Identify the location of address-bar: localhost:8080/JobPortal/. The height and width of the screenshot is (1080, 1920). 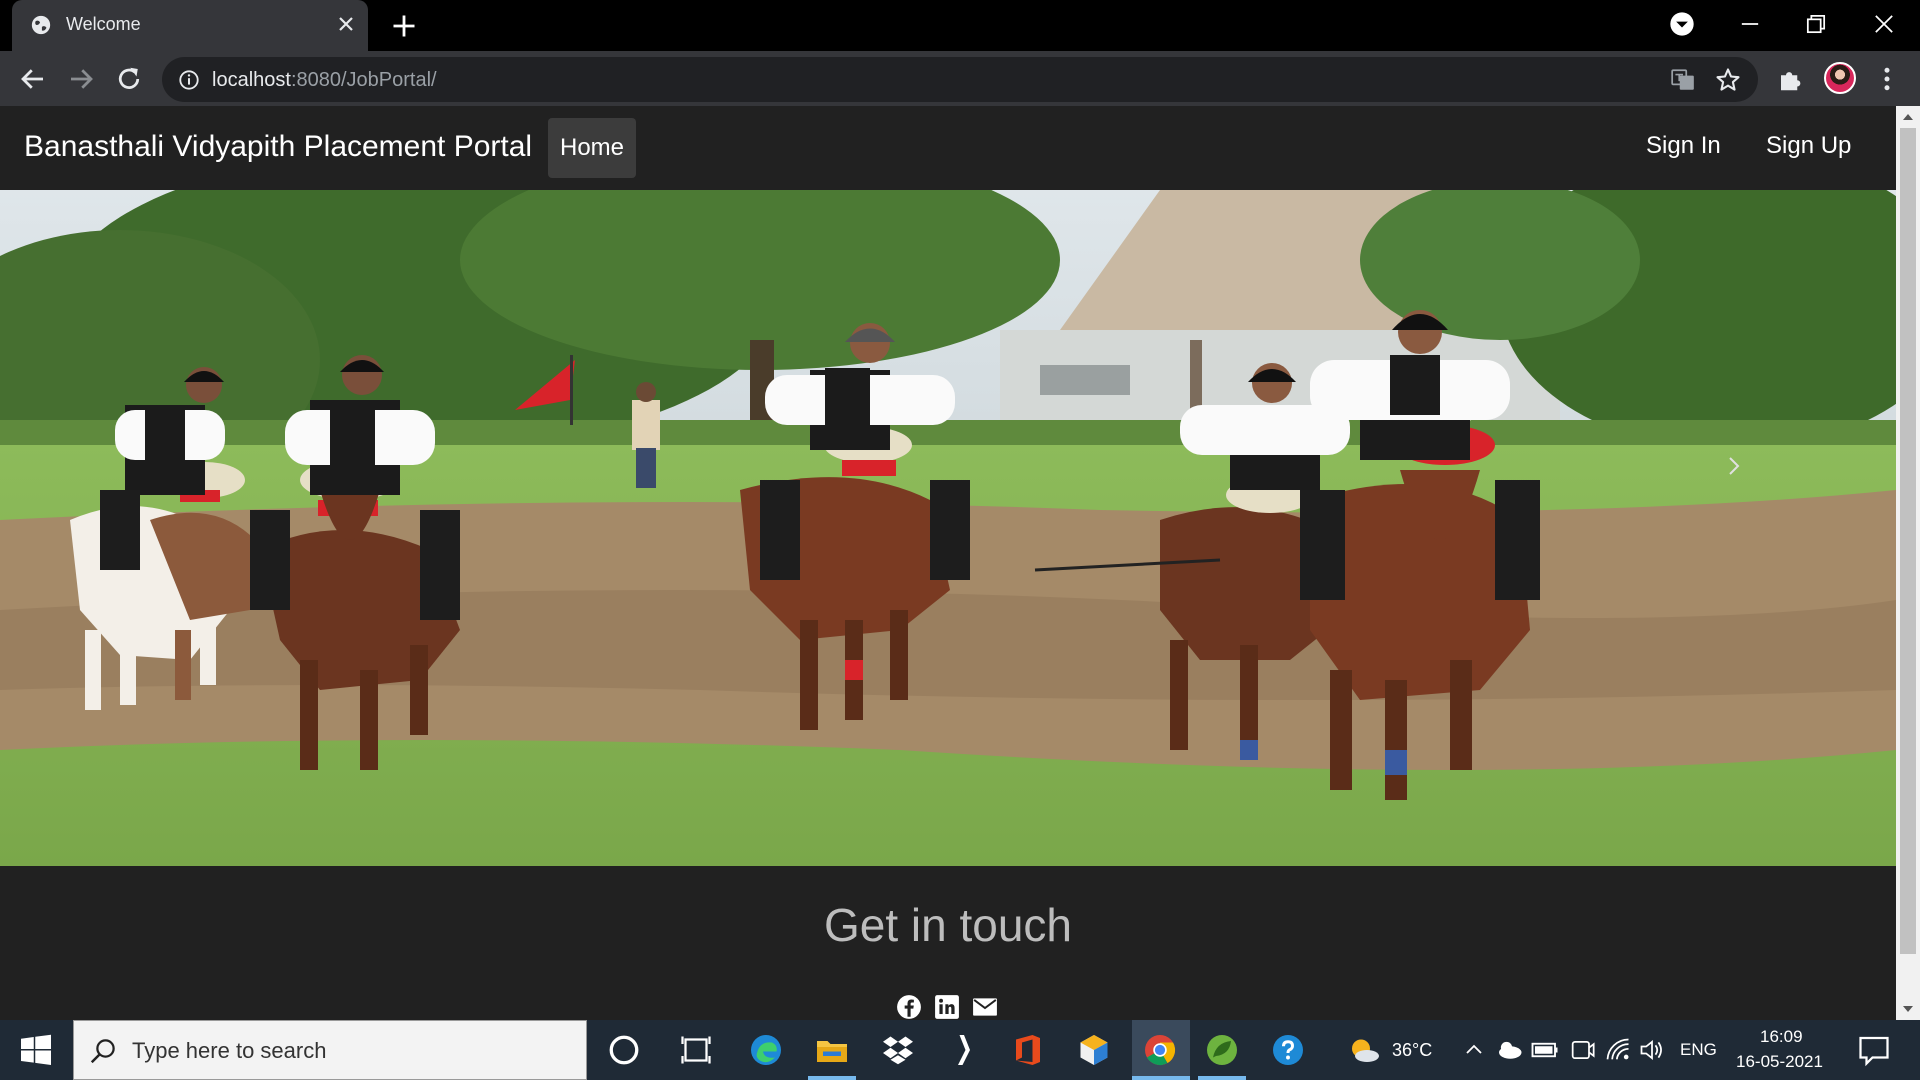
(960, 79).